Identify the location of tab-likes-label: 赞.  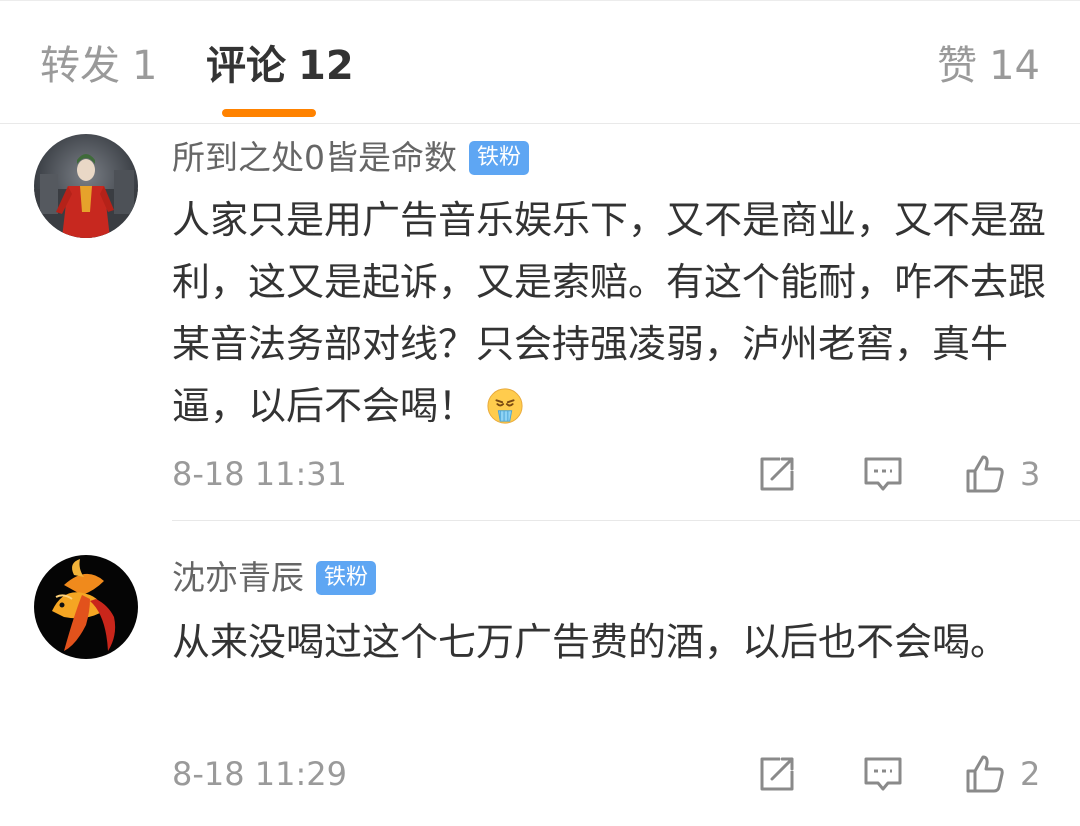
(957, 66).